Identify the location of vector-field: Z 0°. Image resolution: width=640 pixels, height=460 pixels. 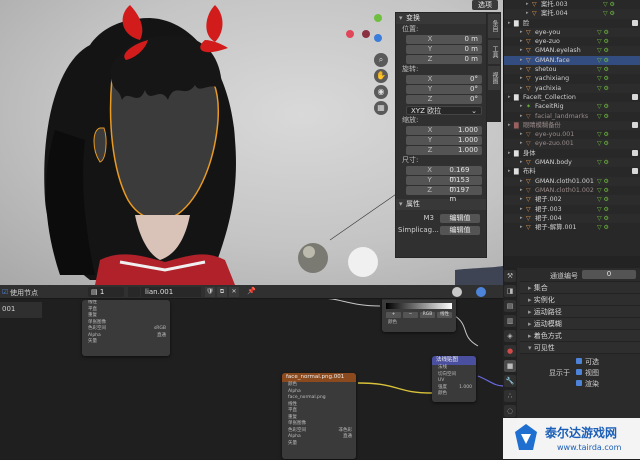
(444, 99).